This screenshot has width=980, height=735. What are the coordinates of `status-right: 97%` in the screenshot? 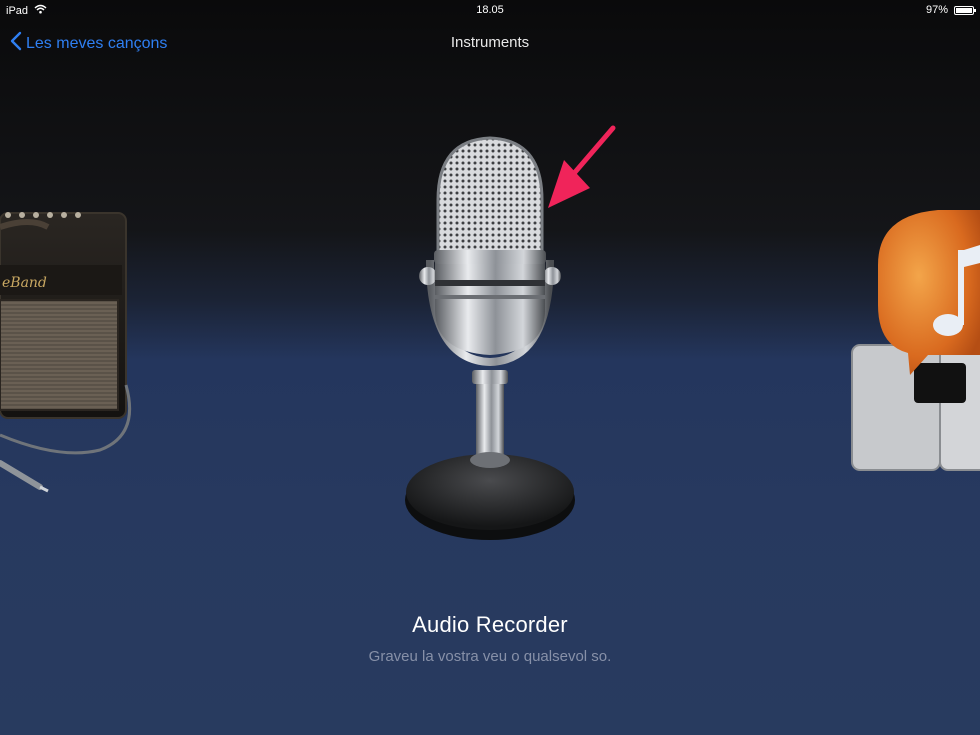 It's located at (950, 10).